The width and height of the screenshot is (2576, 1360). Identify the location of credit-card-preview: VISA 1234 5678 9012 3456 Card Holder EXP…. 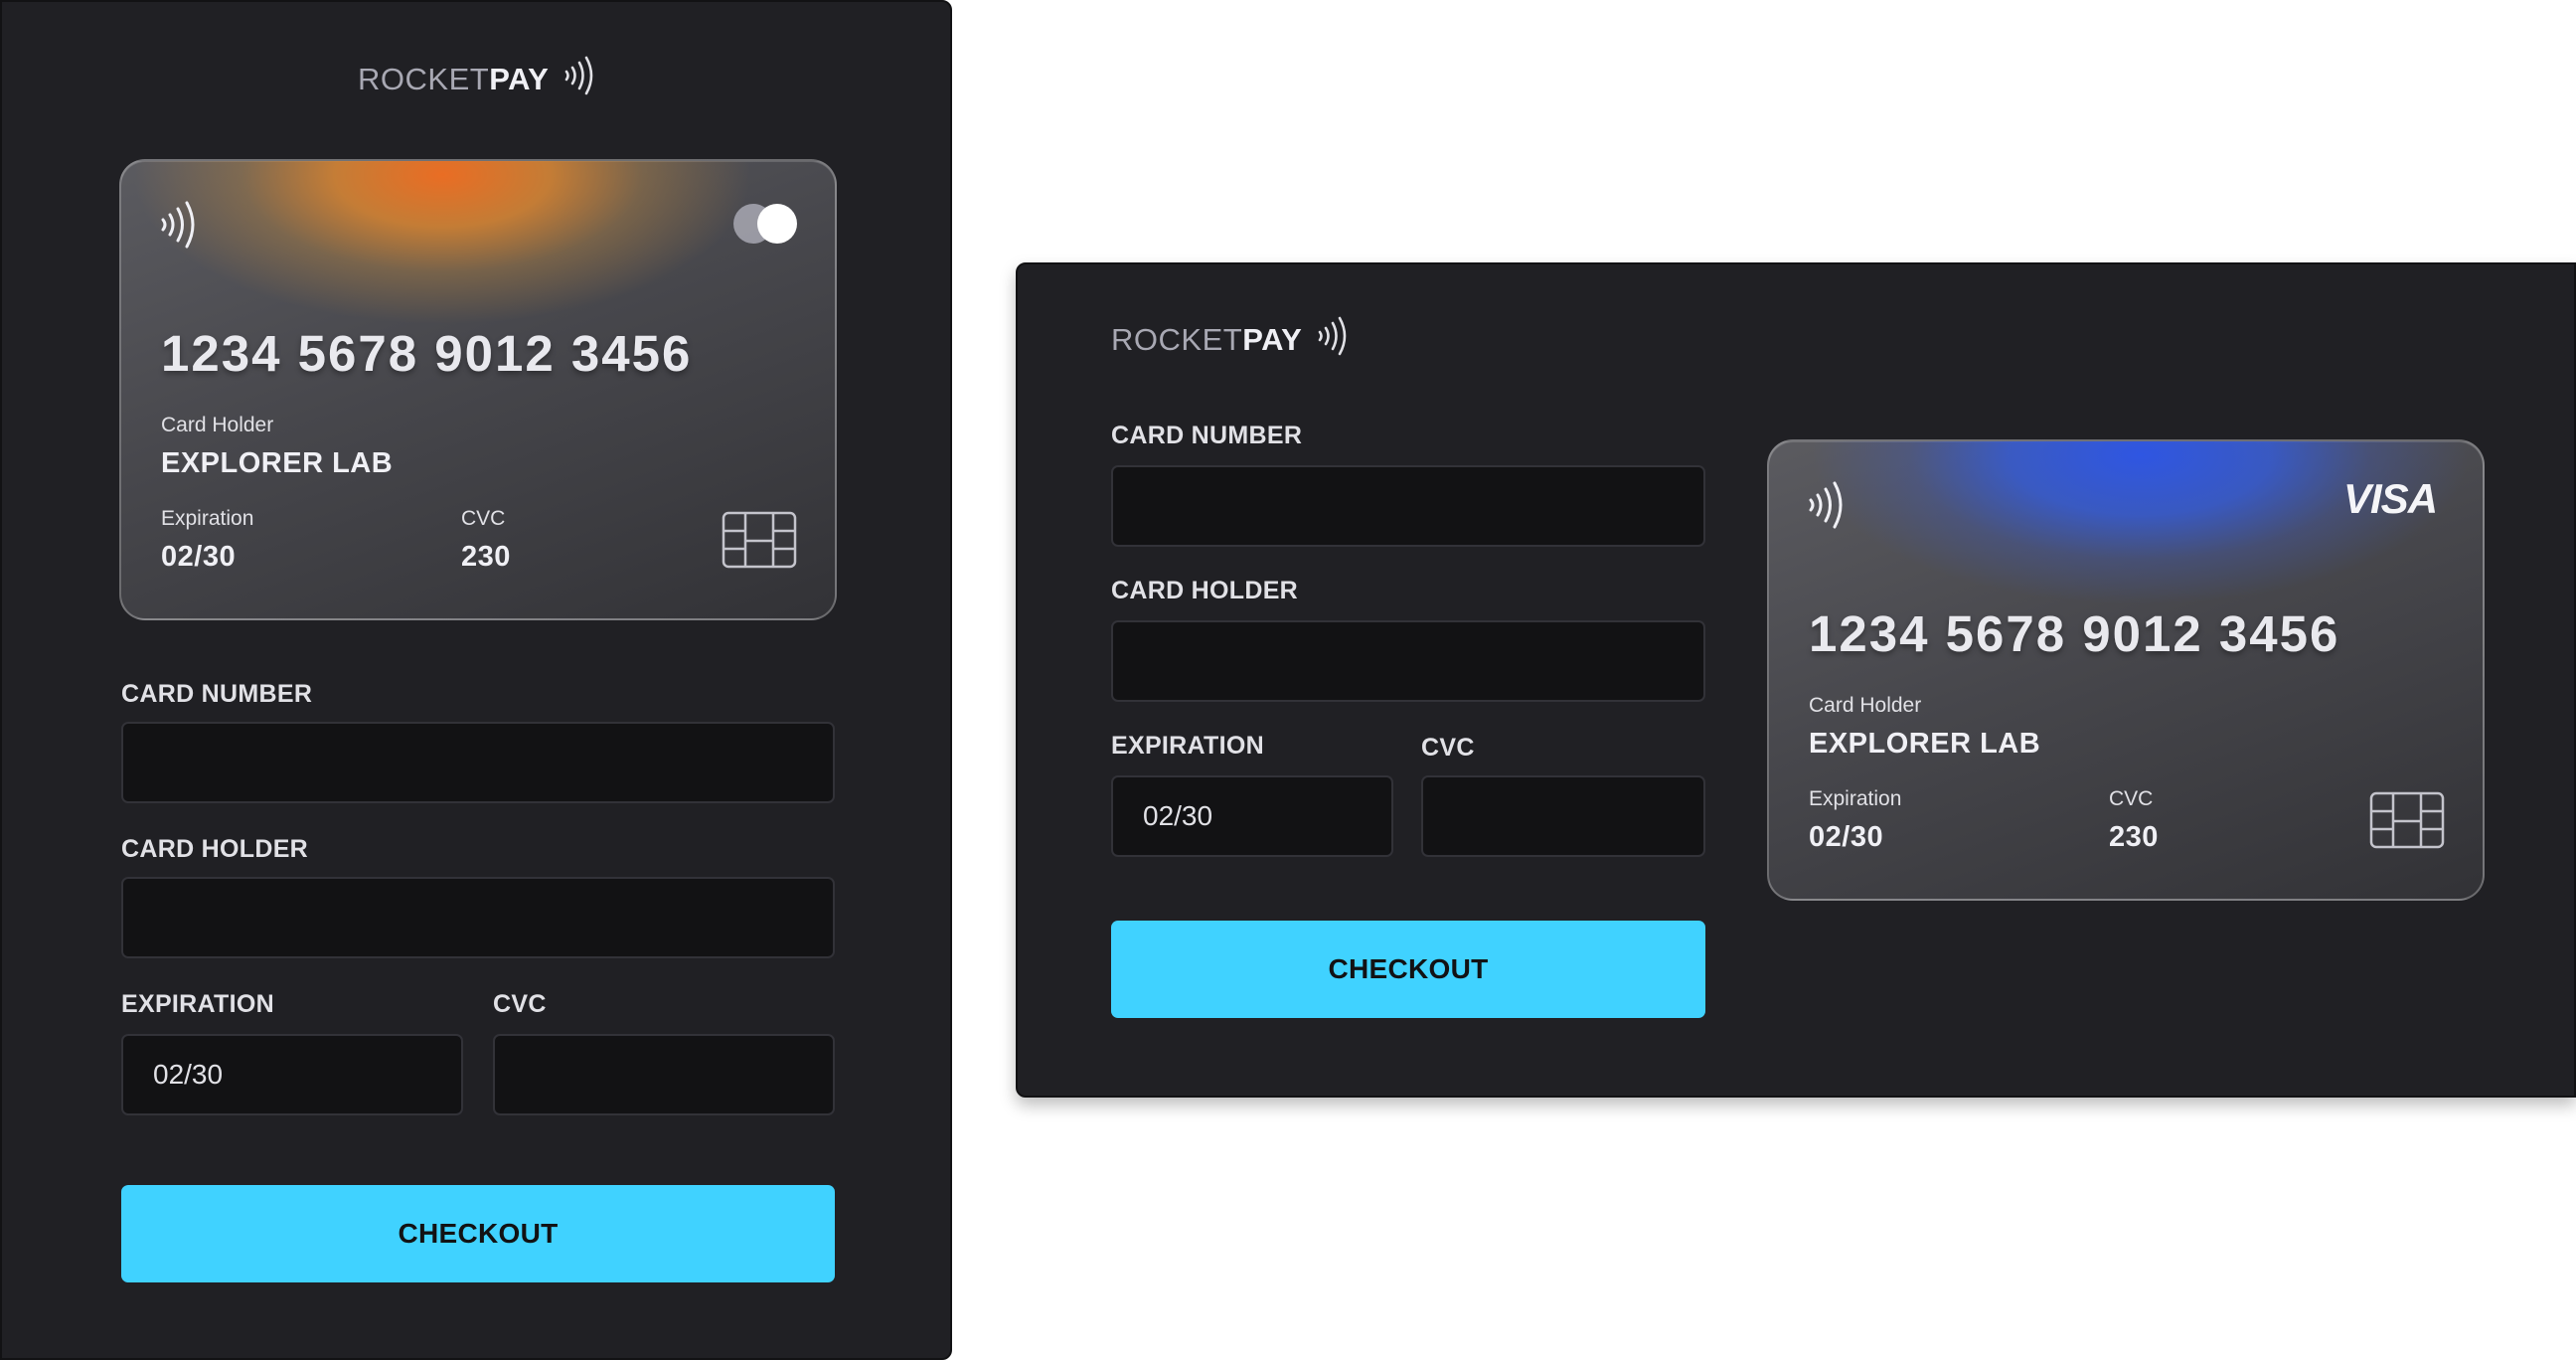
(2126, 670).